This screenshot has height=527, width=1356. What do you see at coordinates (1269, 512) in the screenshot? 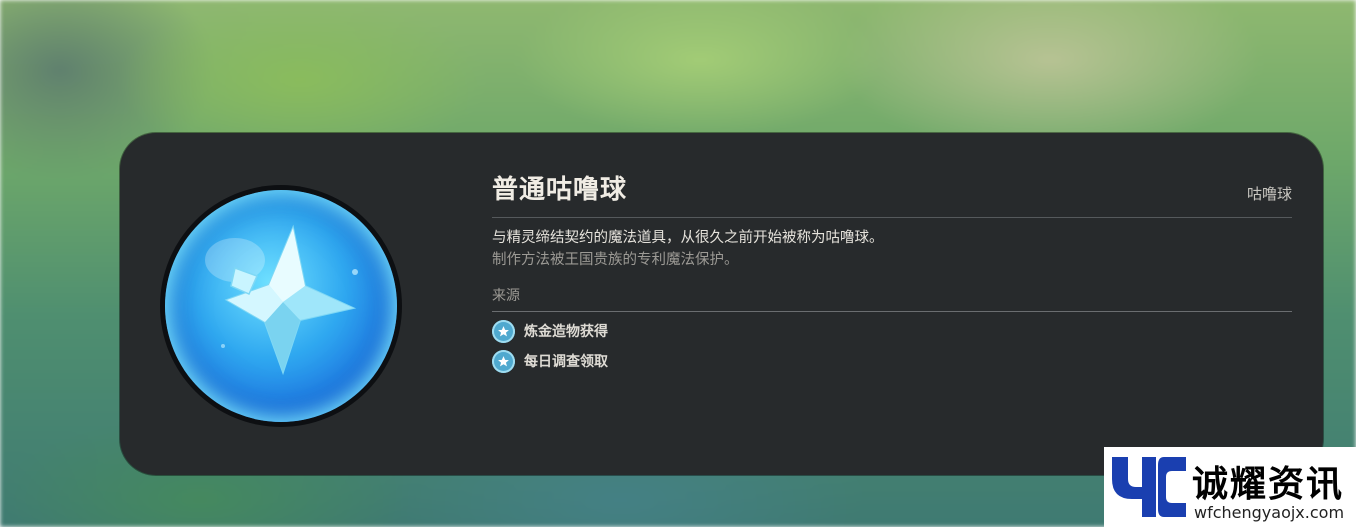
I see `watermark-url: wfchengyaojx.com` at bounding box center [1269, 512].